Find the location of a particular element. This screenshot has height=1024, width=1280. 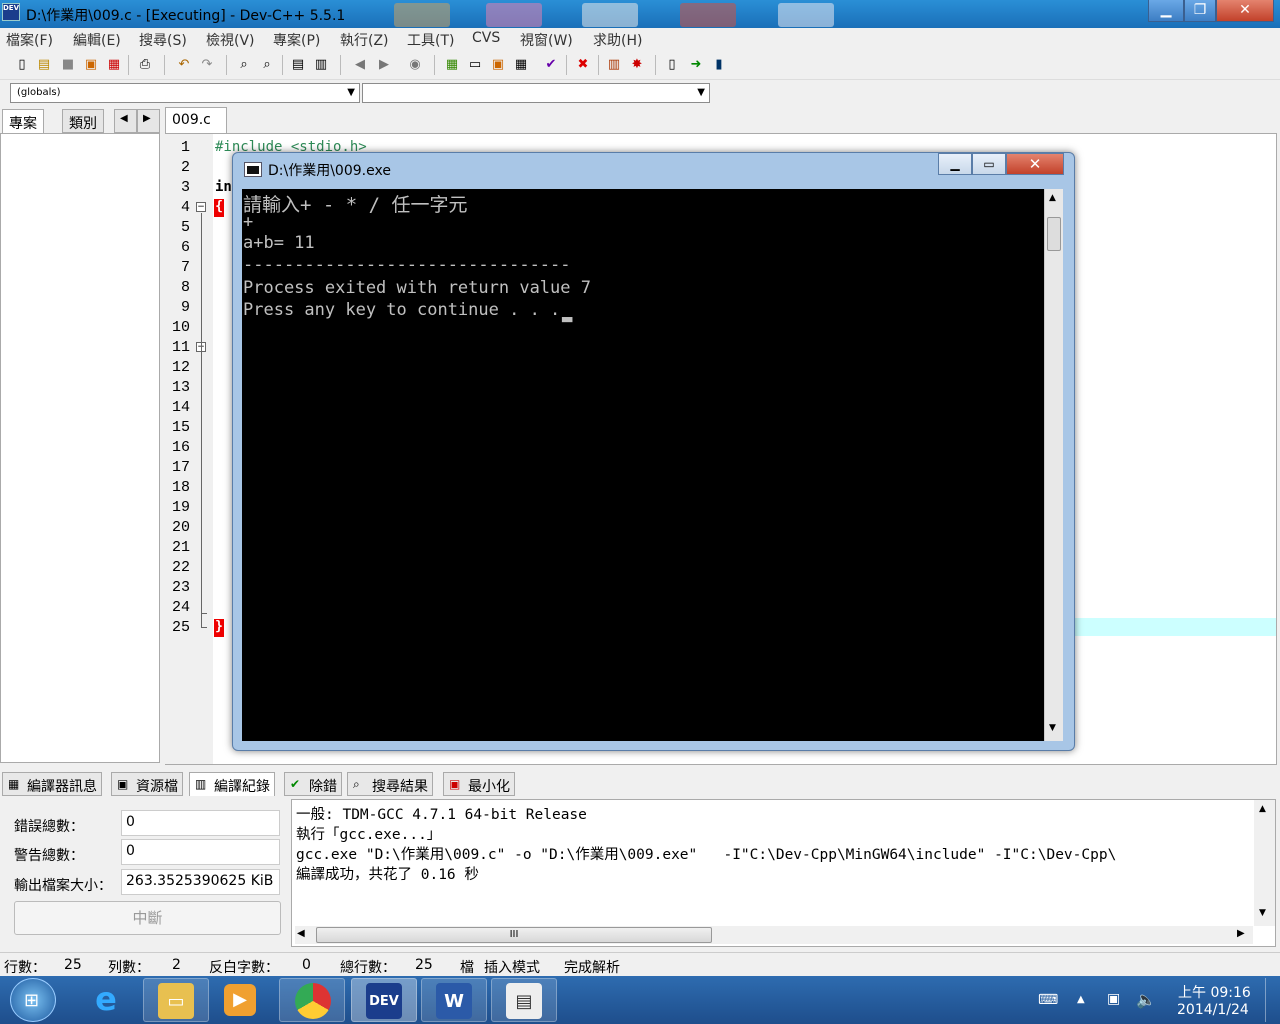

clock-time: 上午 09:16 is located at coordinates (1214, 992).